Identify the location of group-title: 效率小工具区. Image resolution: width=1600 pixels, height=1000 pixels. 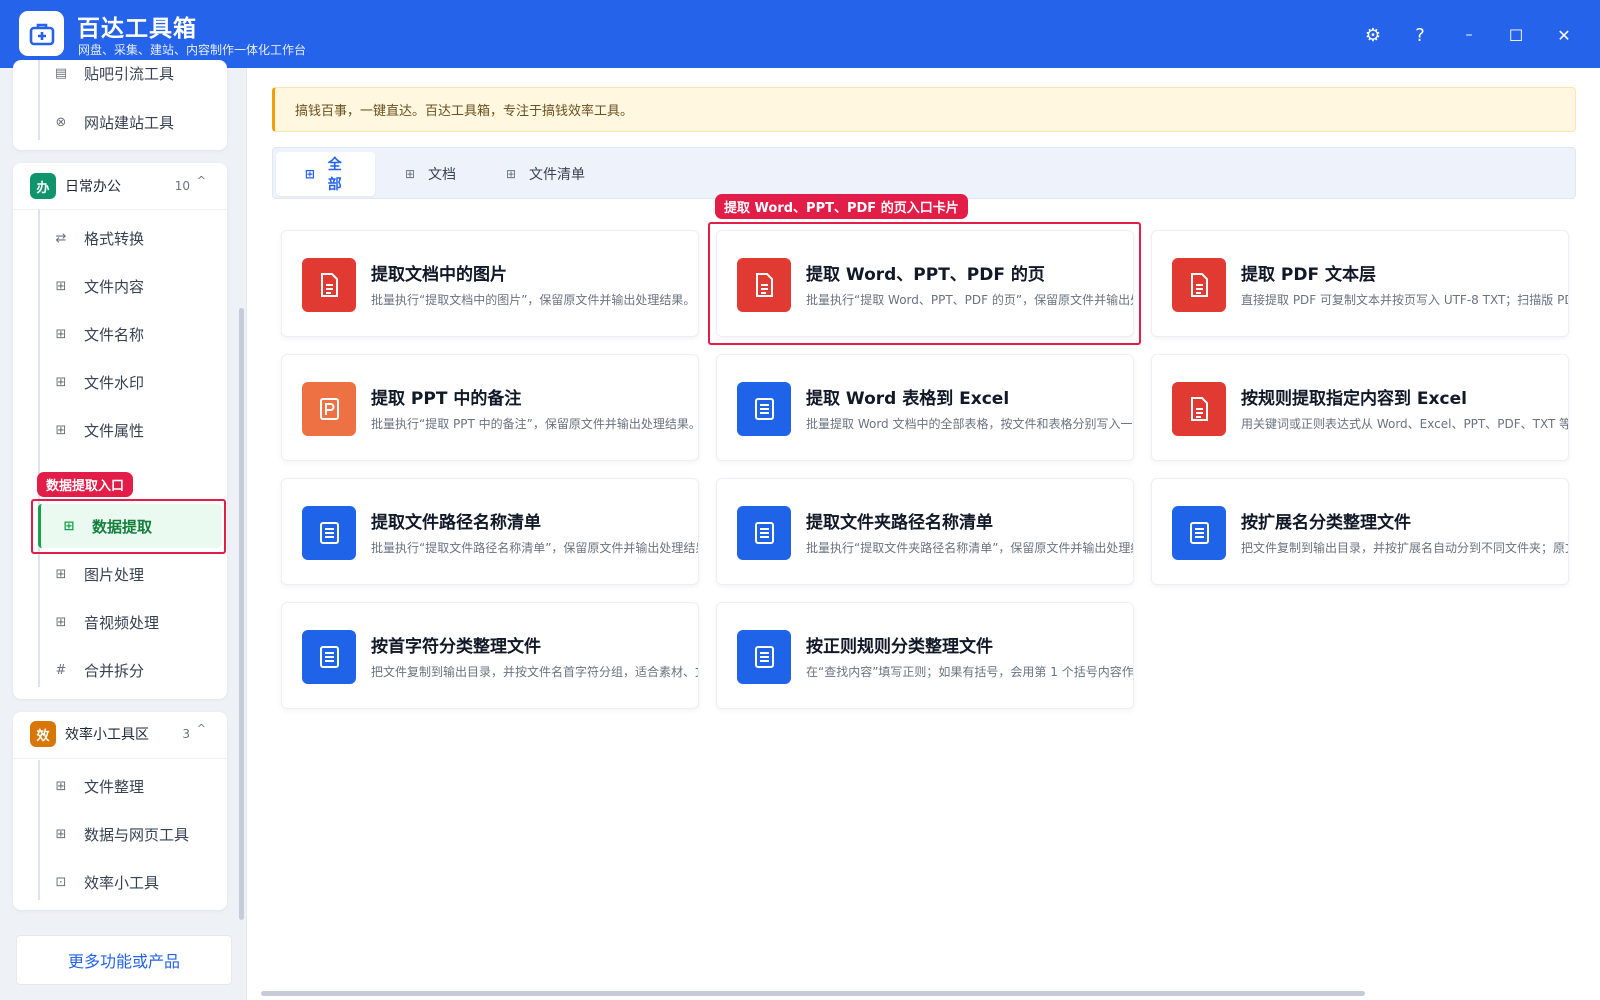
(107, 735).